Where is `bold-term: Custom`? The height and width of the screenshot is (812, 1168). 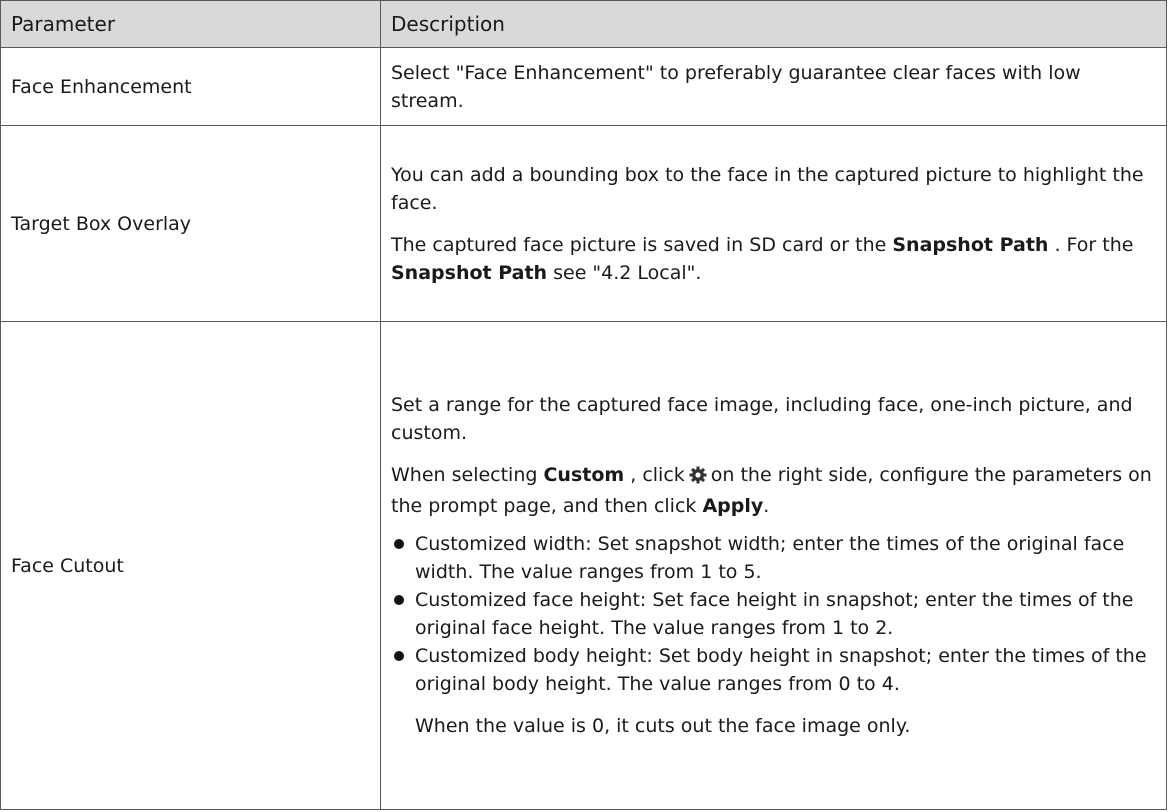
bold-term: Custom is located at coordinates (584, 475).